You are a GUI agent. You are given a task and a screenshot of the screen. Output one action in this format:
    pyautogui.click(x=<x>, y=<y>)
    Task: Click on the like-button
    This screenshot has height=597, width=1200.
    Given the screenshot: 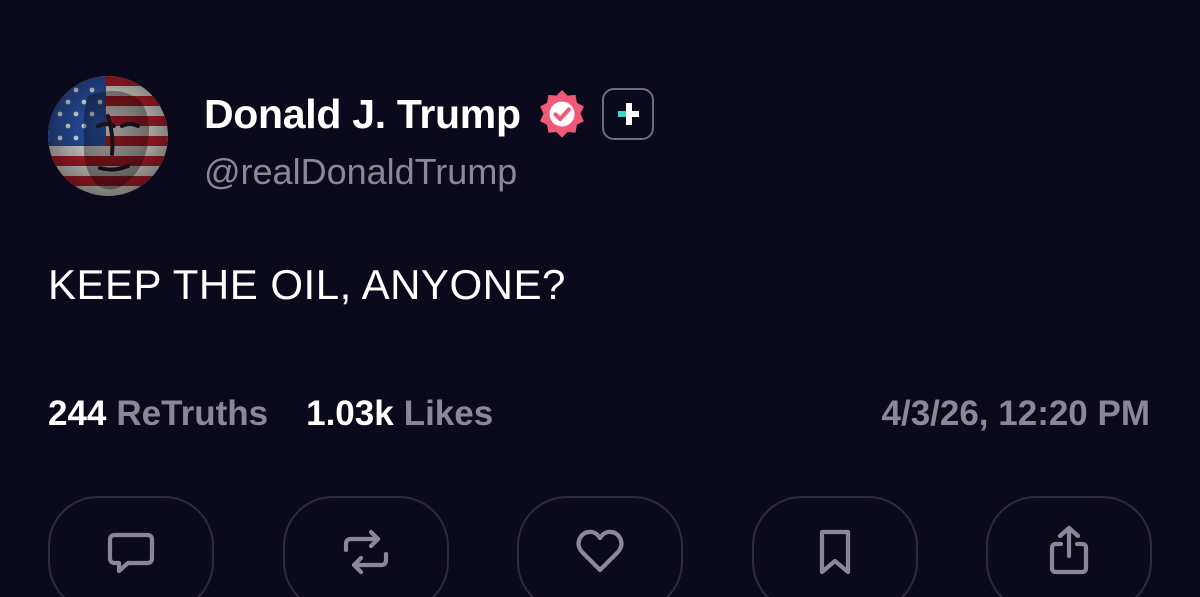 What is the action you would take?
    pyautogui.click(x=600, y=546)
    